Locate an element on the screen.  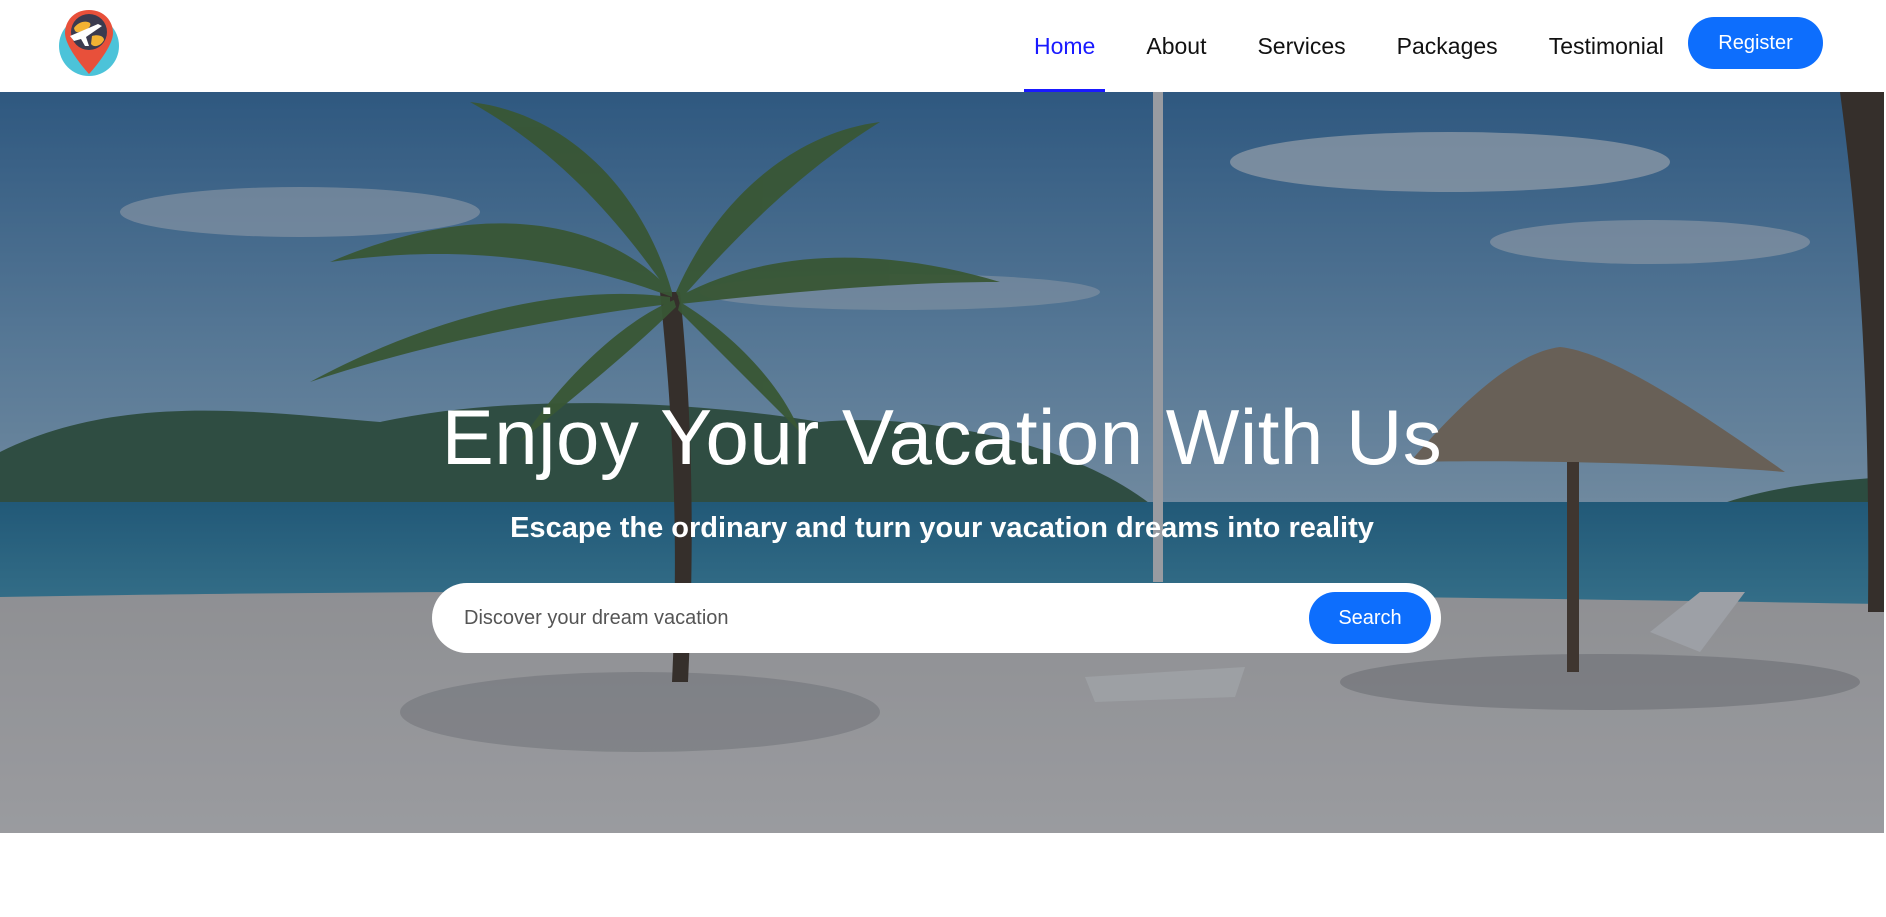
search-bar: Search is located at coordinates (936, 618).